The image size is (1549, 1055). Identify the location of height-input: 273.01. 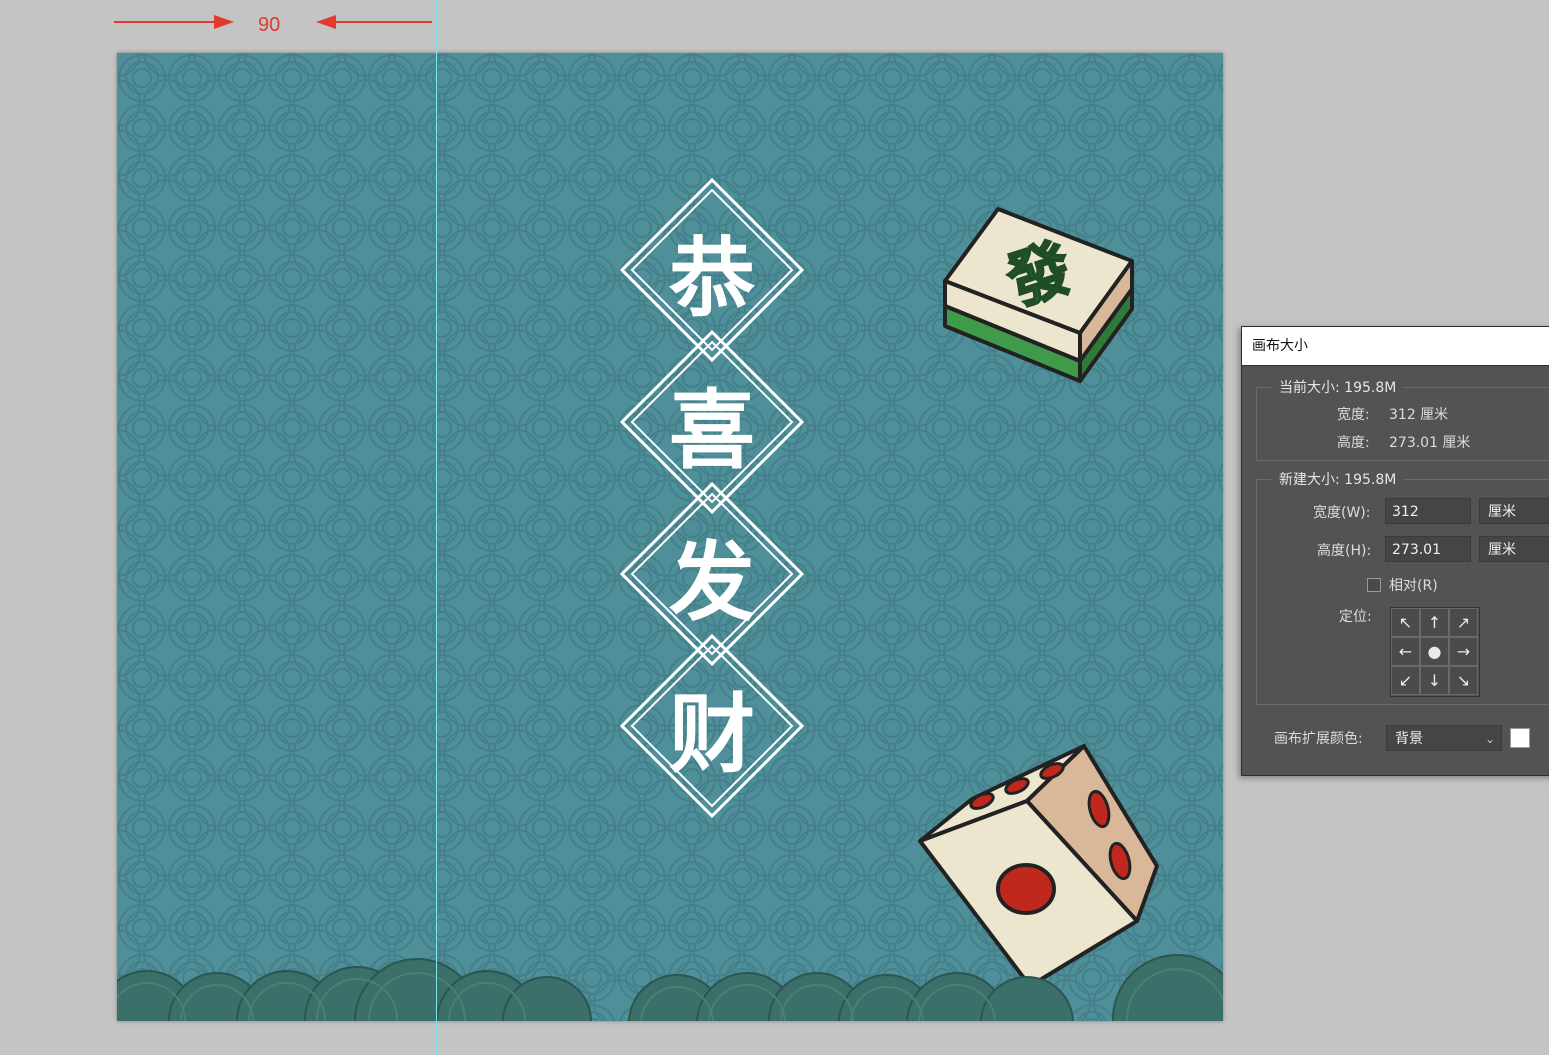
(1428, 549).